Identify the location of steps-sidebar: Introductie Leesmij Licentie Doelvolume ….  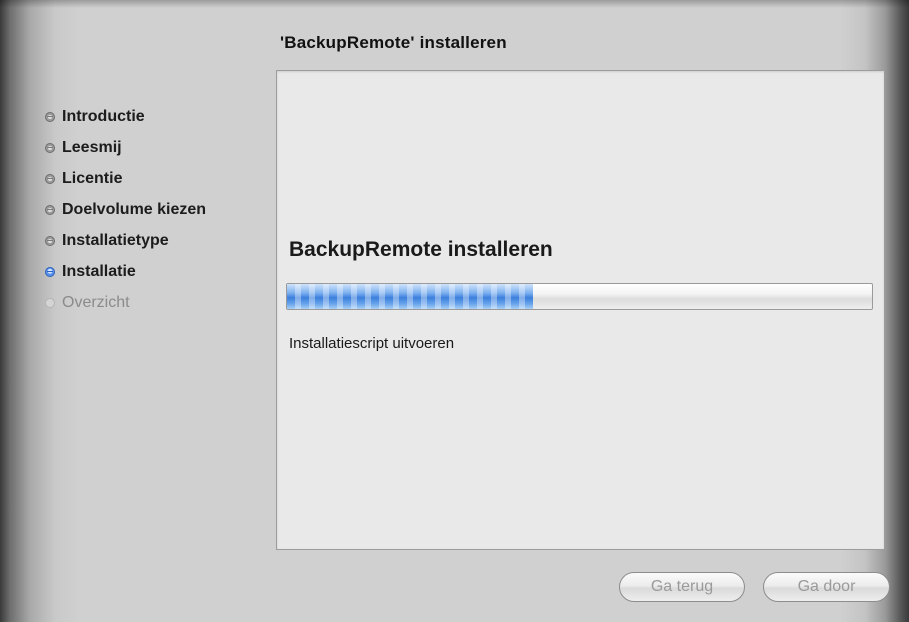
(160, 209).